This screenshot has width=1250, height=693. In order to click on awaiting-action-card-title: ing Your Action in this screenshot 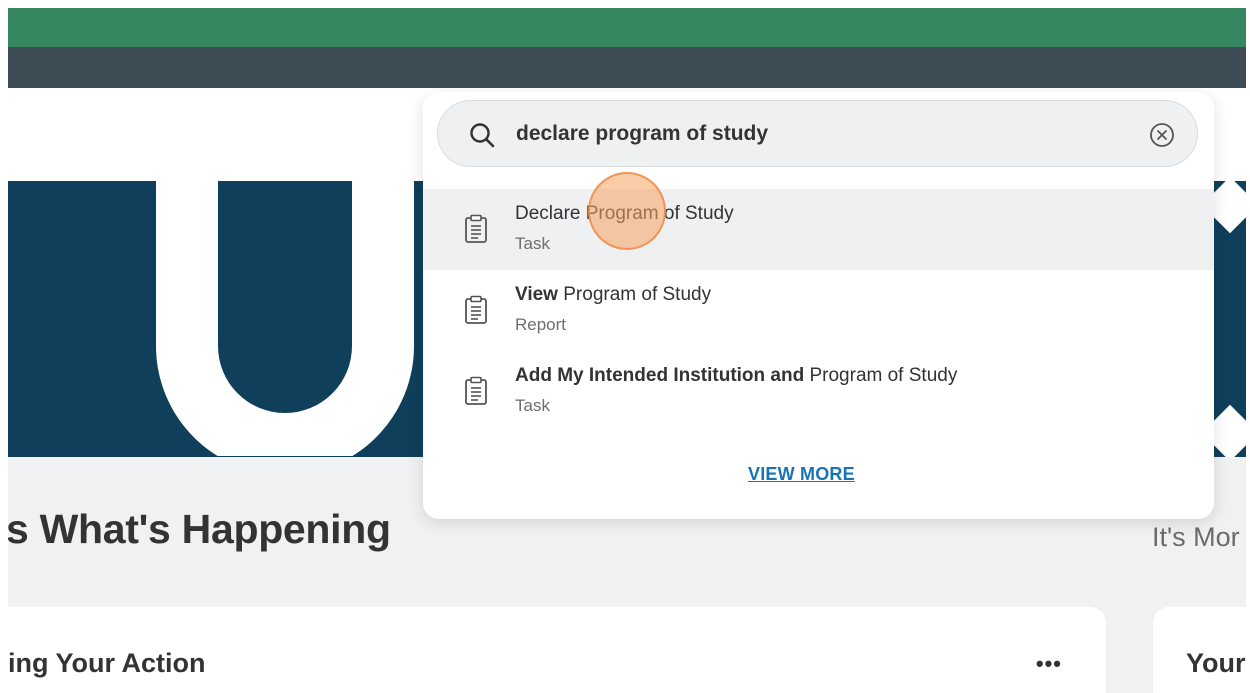, I will do `click(107, 663)`.